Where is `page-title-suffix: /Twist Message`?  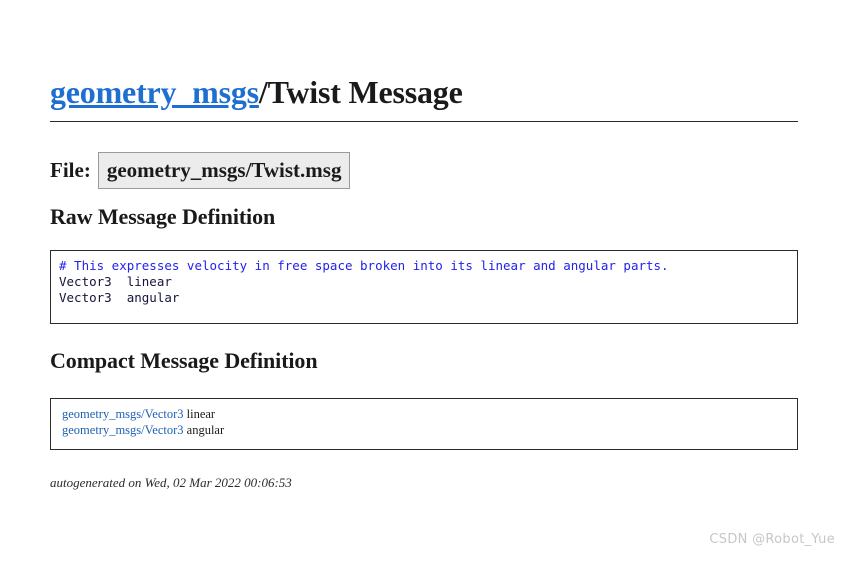
page-title-suffix: /Twist Message is located at coordinates (360, 92).